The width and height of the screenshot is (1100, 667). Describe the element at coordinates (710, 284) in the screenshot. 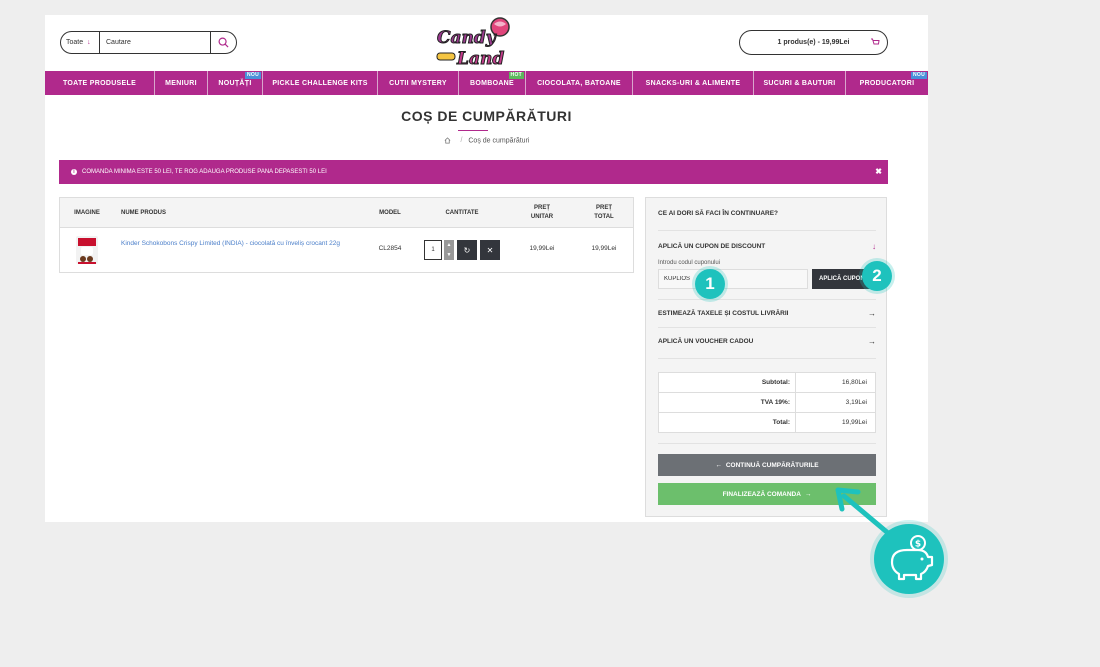

I see `step-marker-1: 1` at that location.